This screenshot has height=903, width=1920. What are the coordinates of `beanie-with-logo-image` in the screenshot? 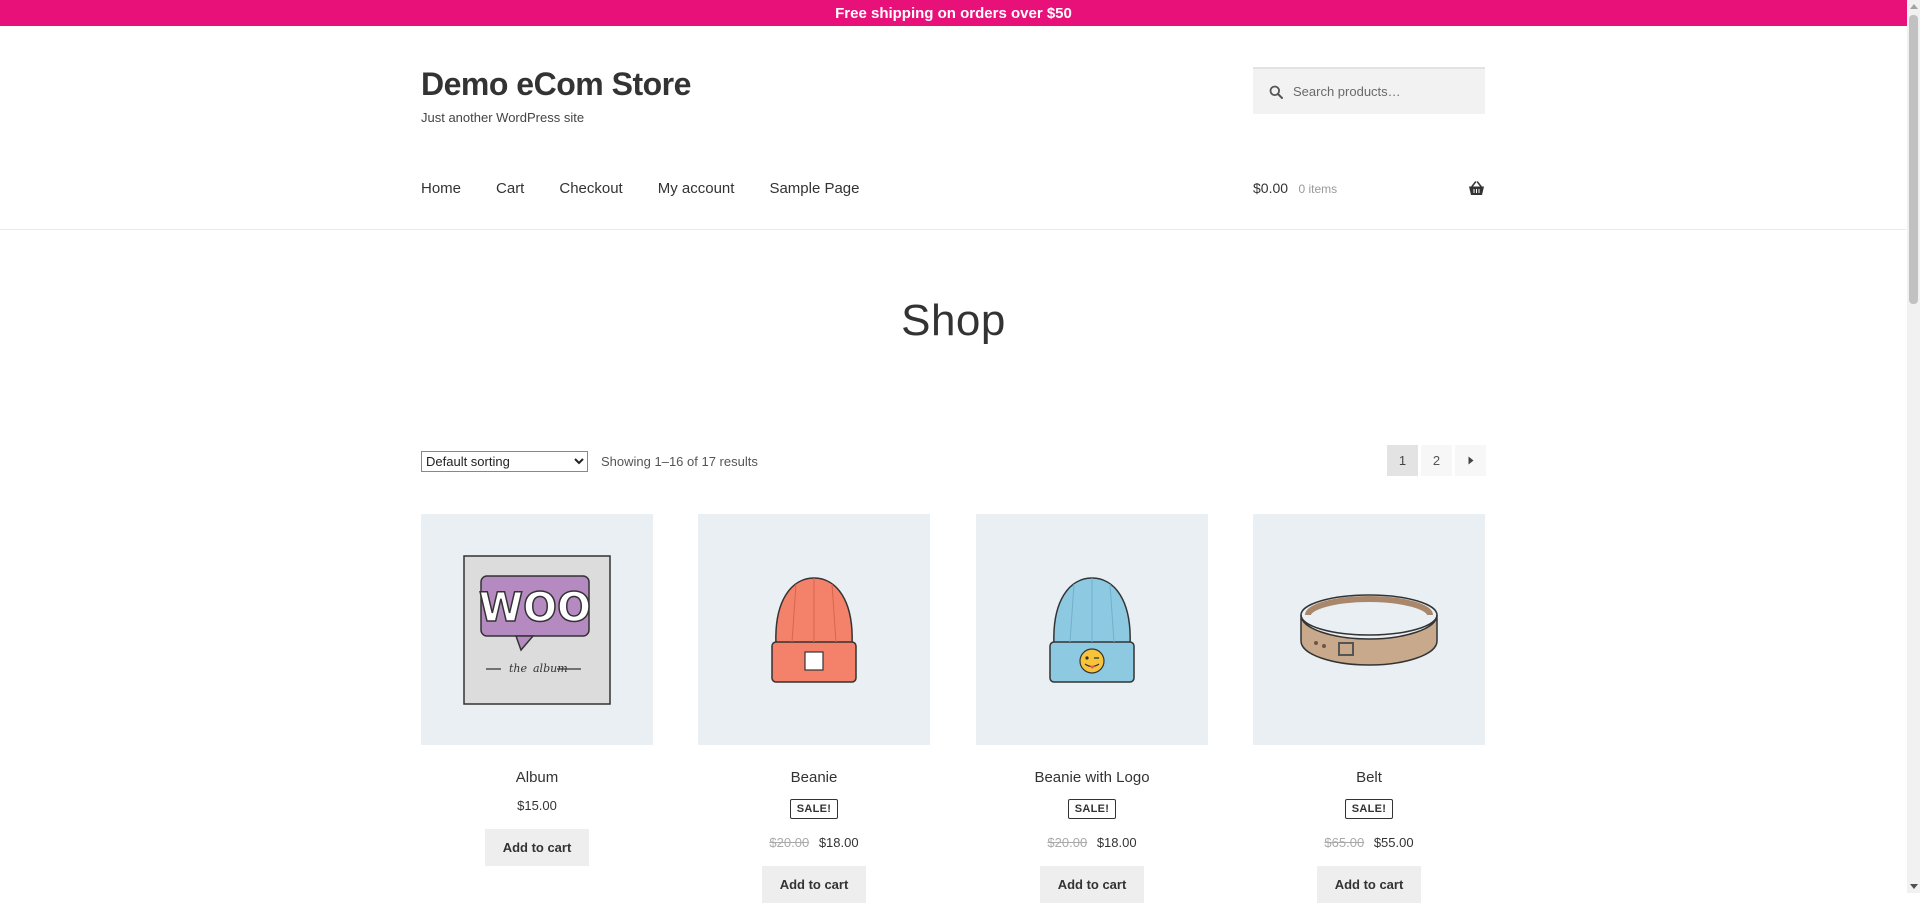 It's located at (1092, 629).